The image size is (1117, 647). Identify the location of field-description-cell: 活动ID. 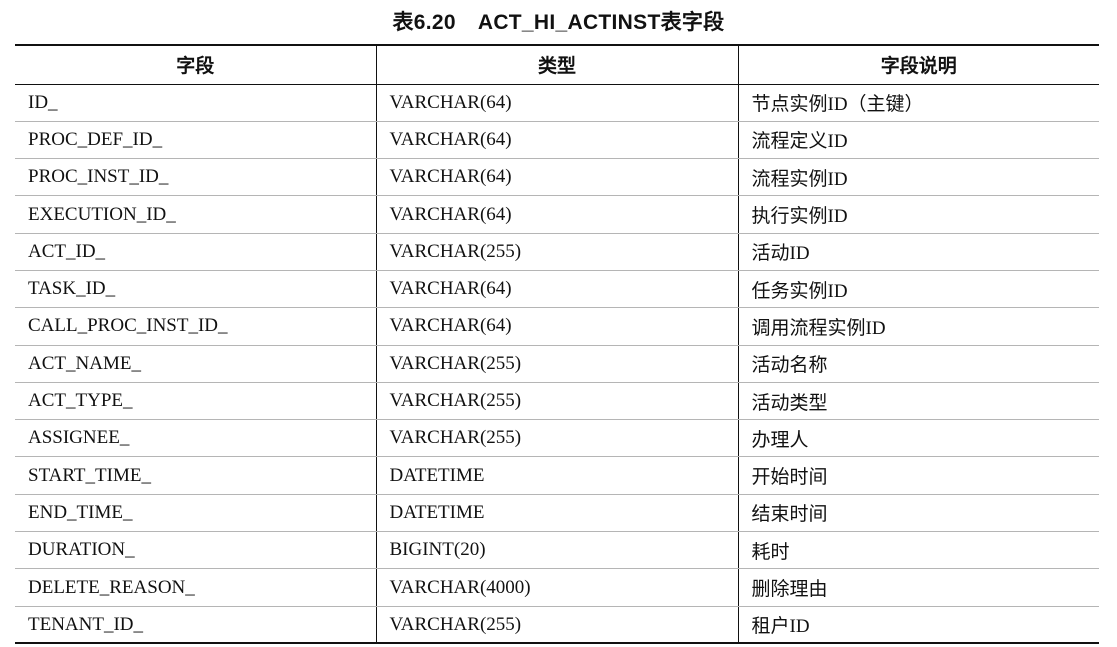
(918, 252).